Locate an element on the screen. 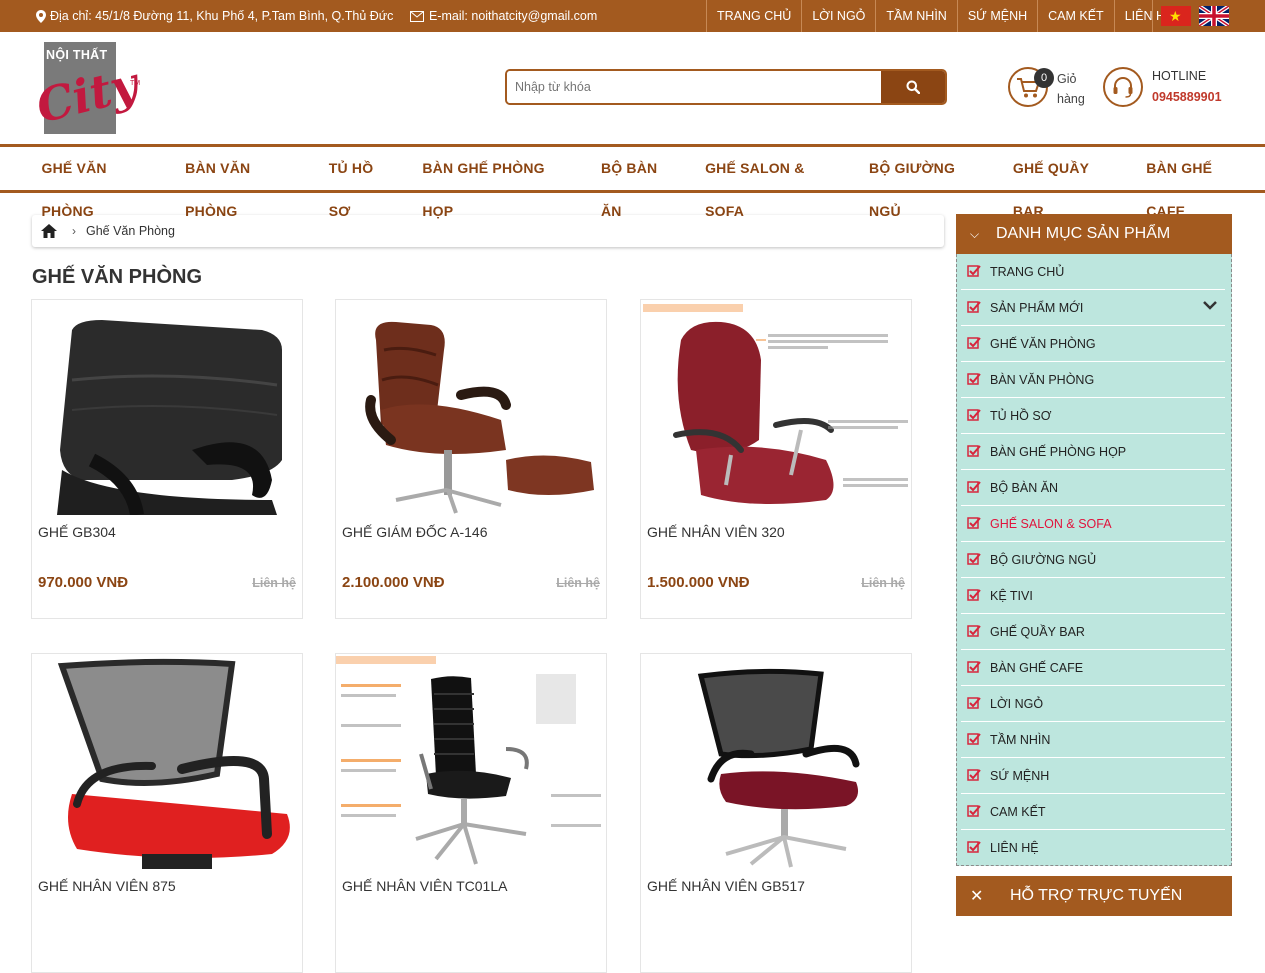 This screenshot has height=973, width=1265. search-input is located at coordinates (694, 87).